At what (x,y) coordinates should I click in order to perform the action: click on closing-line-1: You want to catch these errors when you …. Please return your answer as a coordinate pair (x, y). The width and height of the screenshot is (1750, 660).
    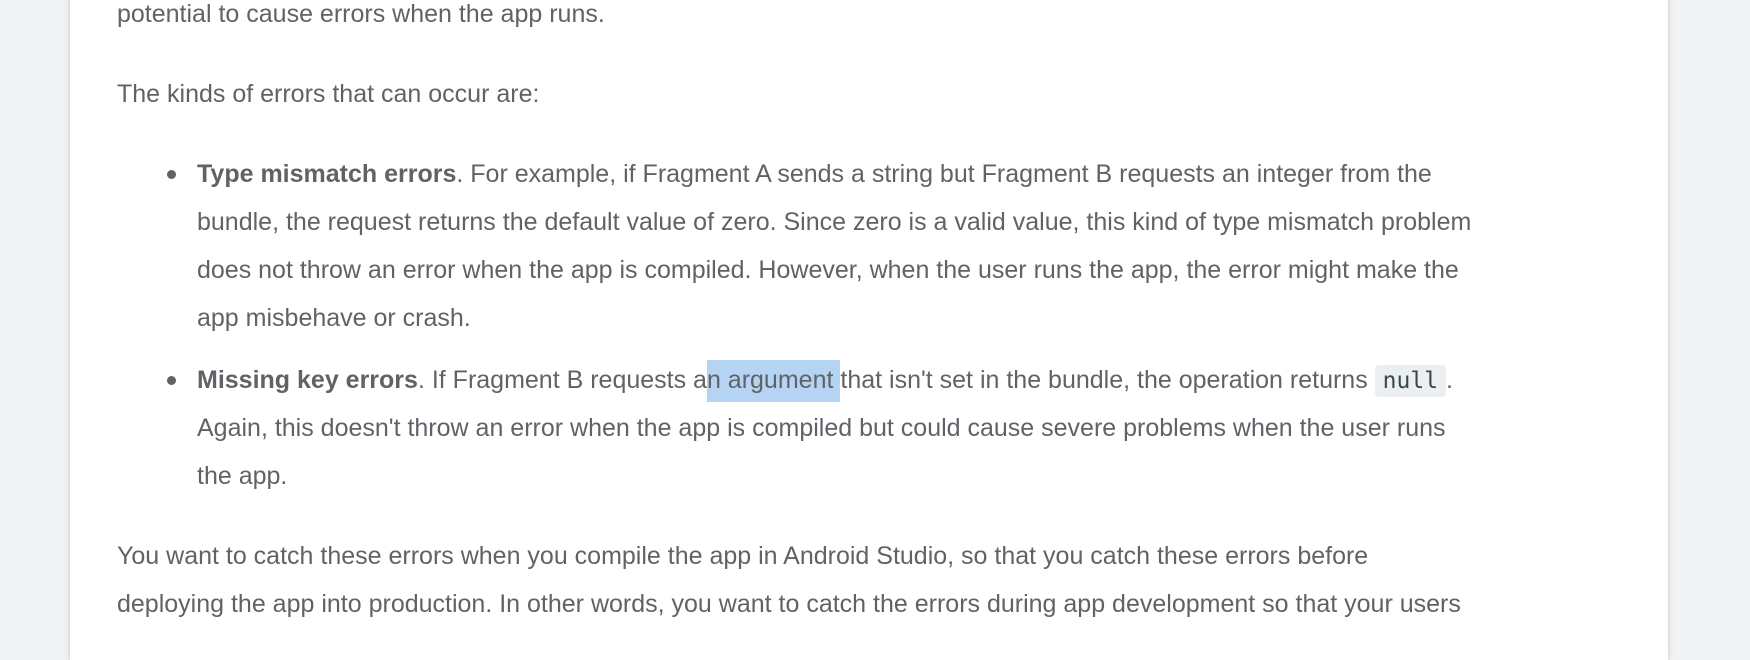
    Looking at the image, I should click on (743, 556).